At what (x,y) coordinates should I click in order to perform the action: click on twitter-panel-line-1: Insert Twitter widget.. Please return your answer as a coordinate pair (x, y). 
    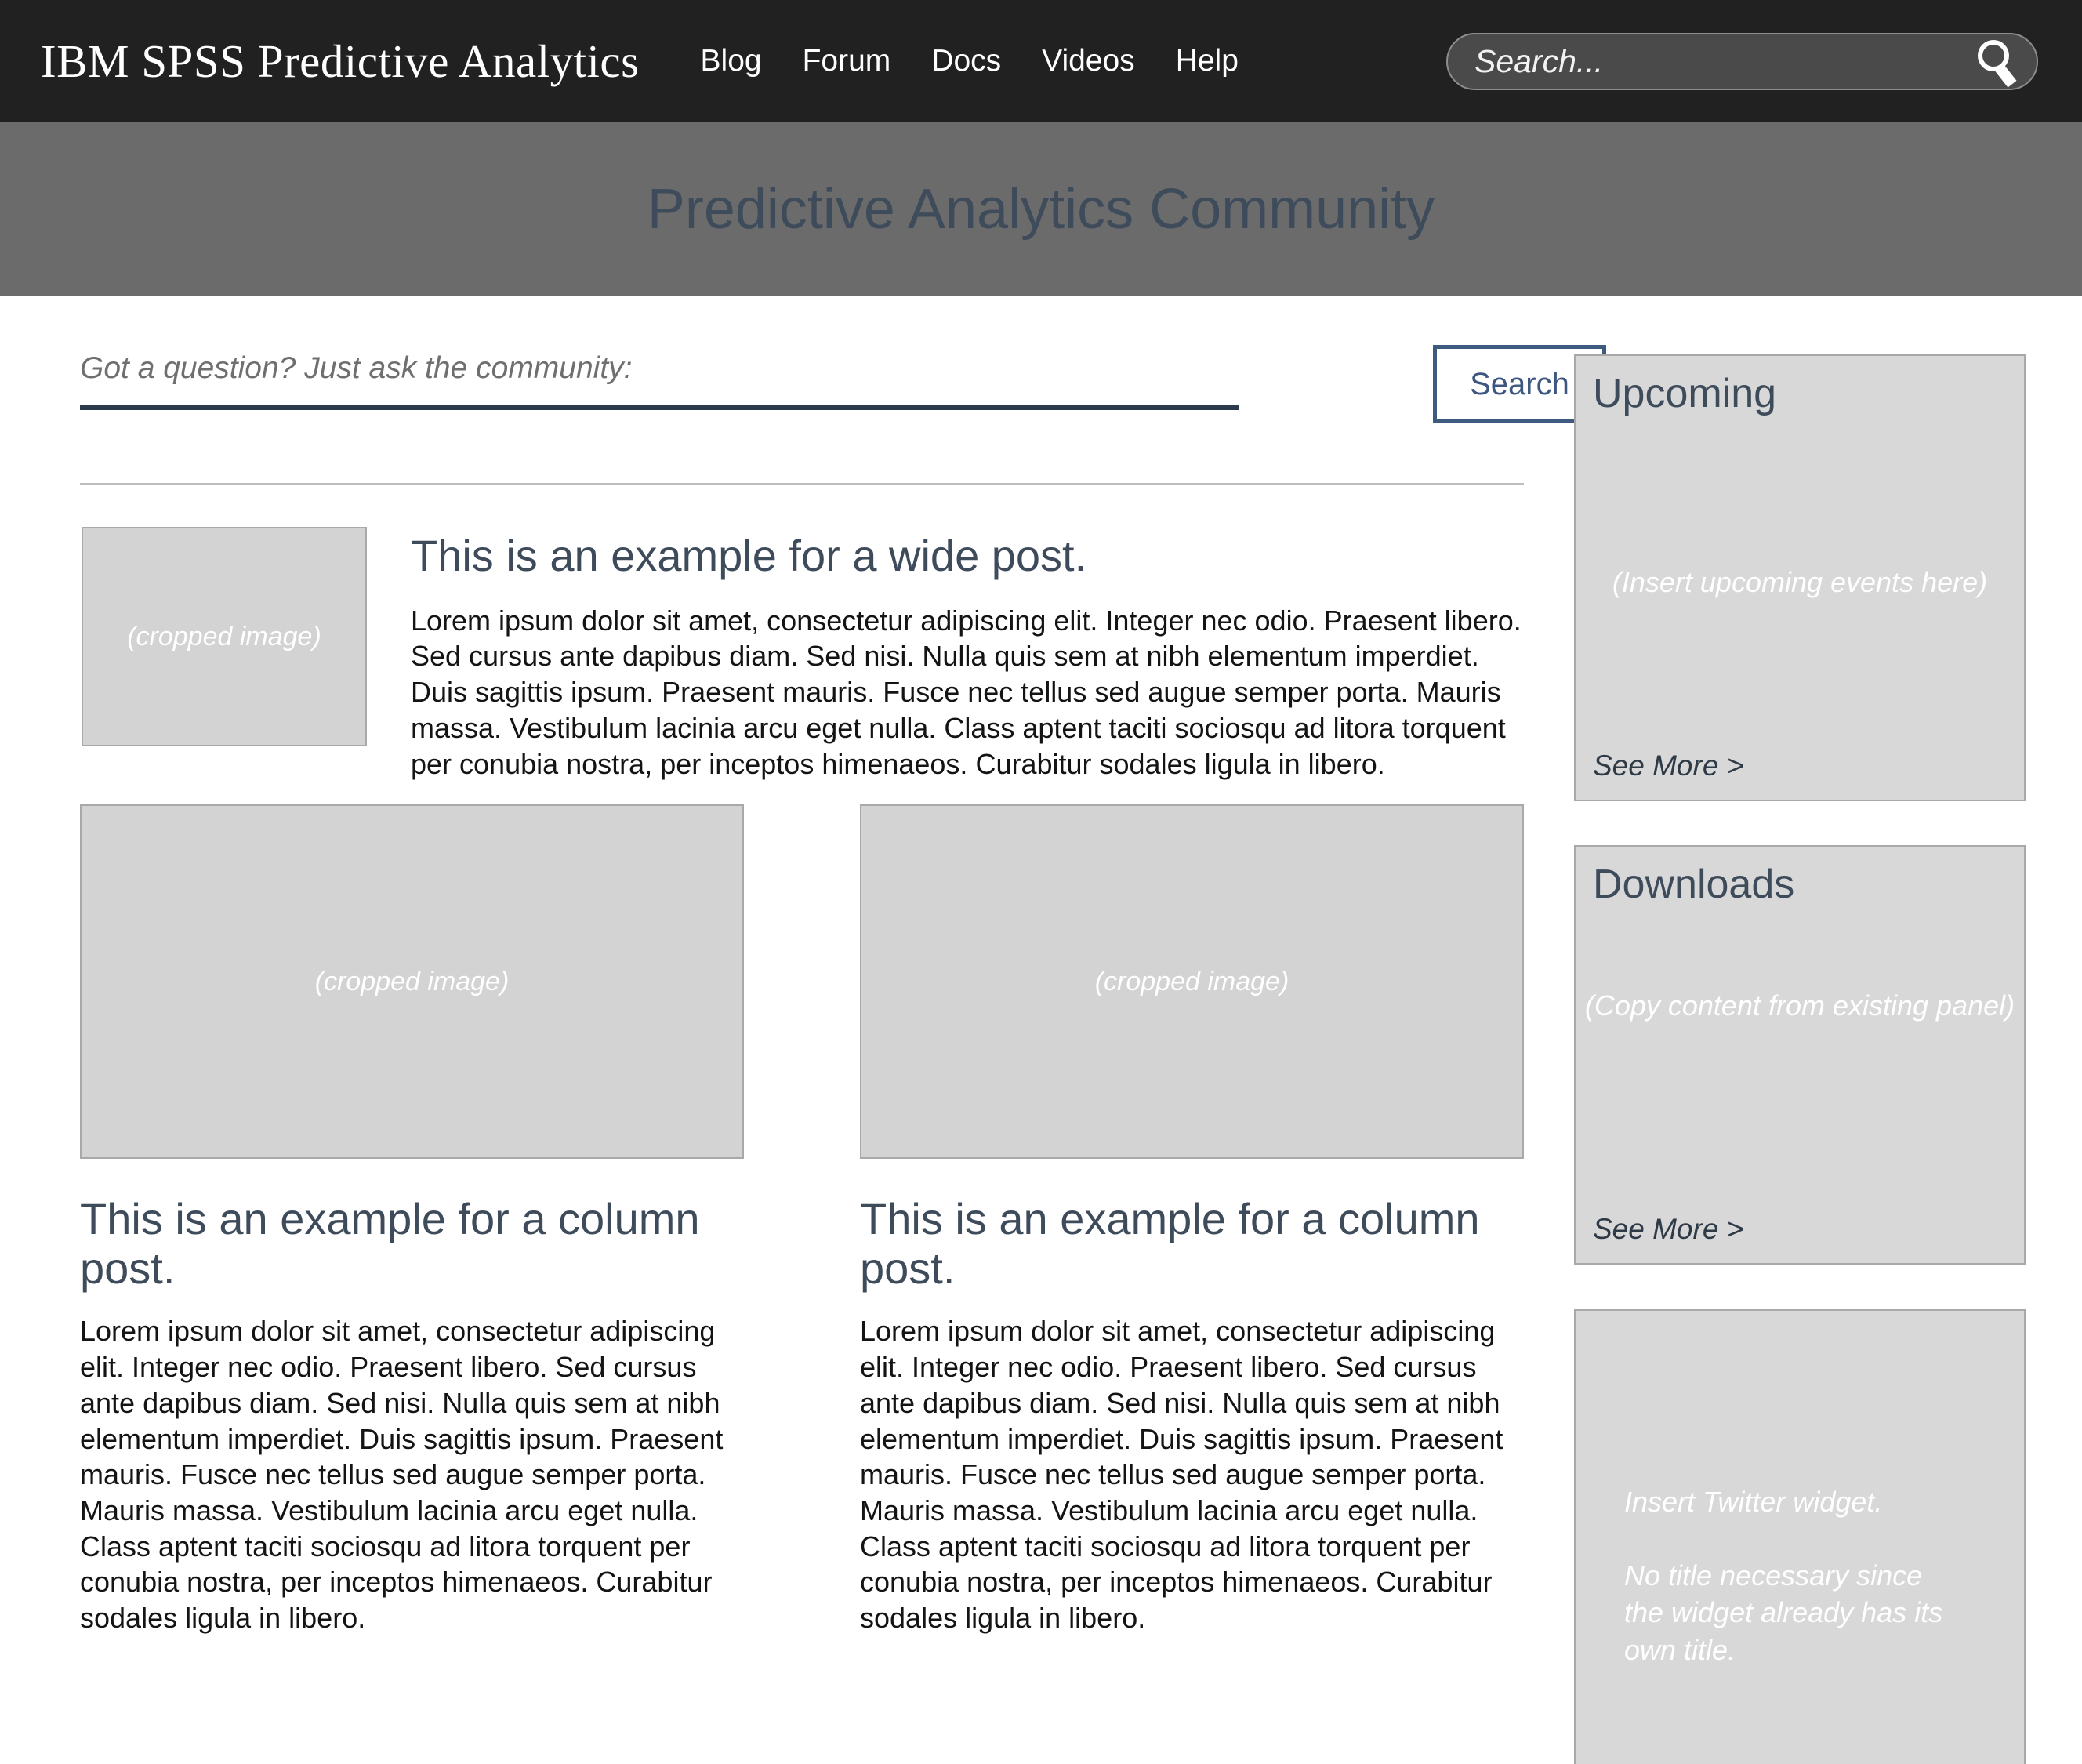
    Looking at the image, I should click on (1753, 1502).